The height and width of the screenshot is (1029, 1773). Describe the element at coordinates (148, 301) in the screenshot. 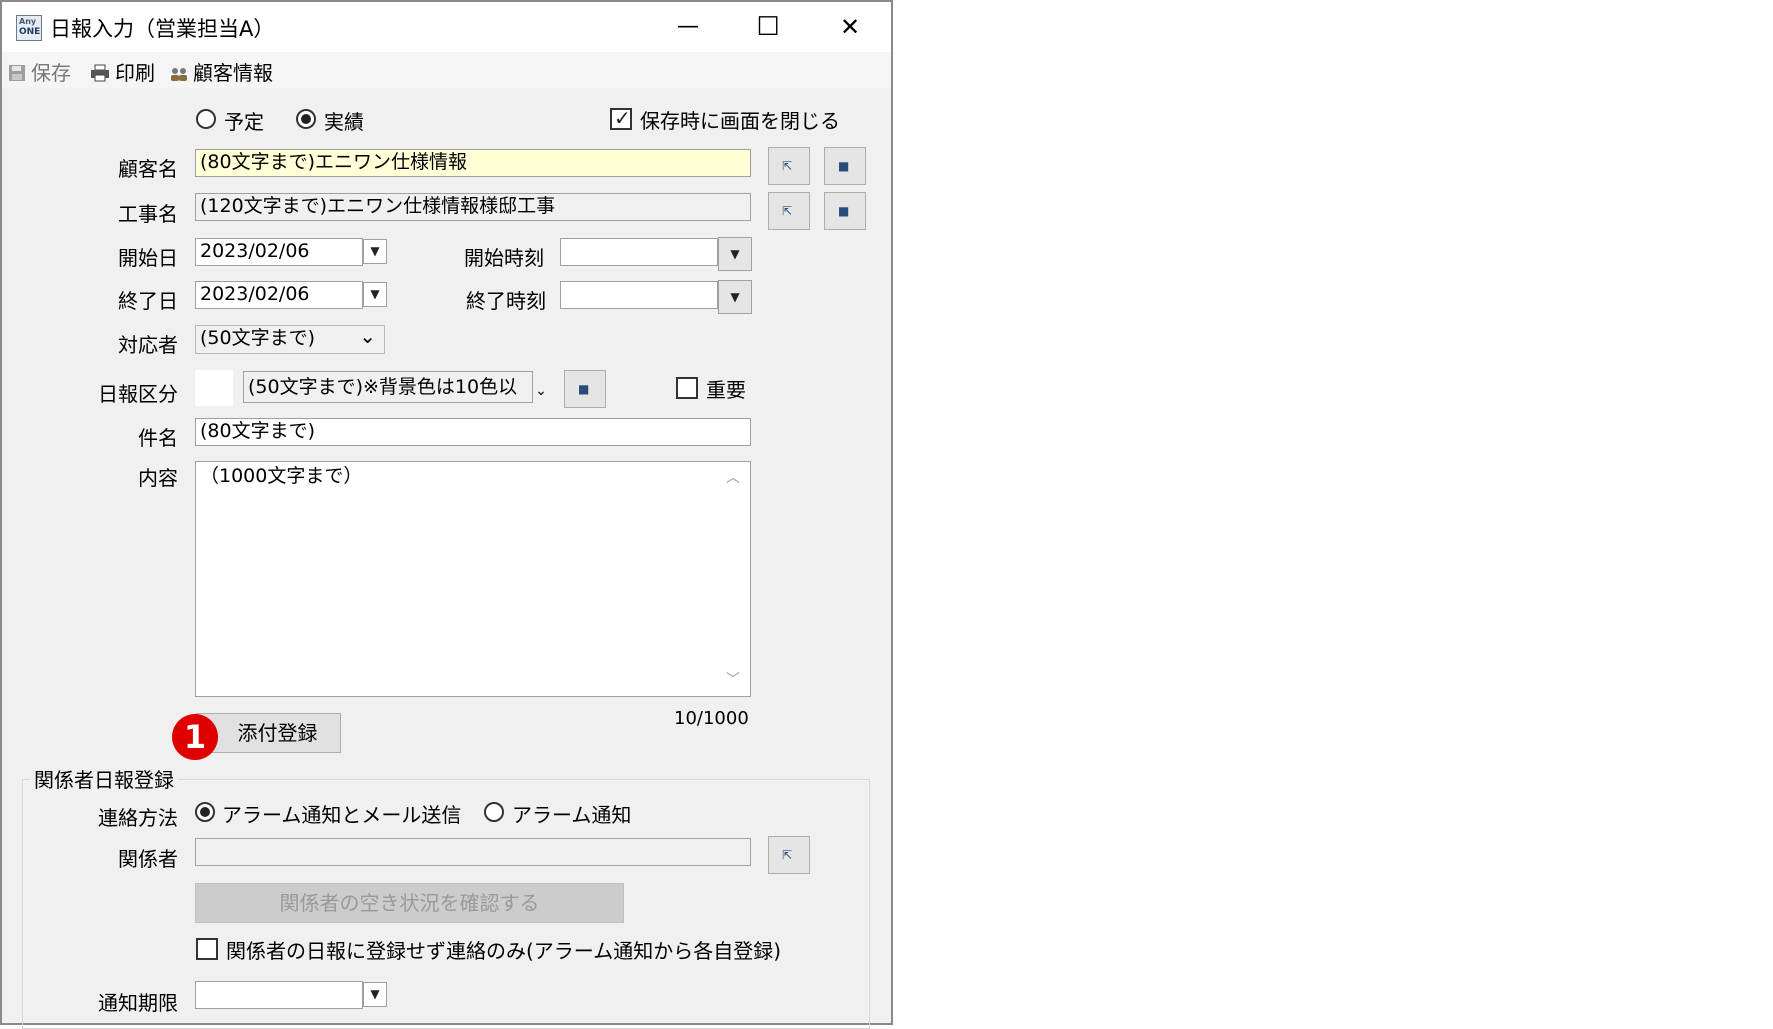

I see `end-date-label: 終了日` at that location.